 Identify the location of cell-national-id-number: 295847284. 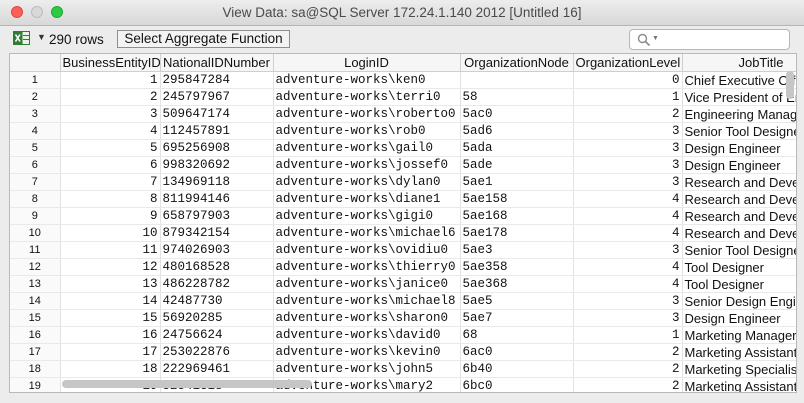
(217, 80).